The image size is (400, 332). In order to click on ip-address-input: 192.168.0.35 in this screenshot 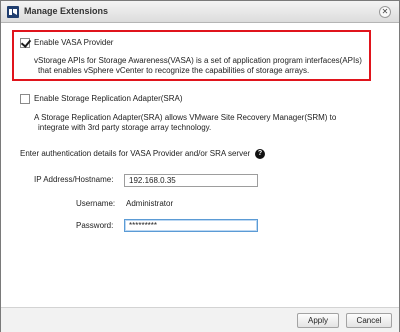, I will do `click(191, 180)`.